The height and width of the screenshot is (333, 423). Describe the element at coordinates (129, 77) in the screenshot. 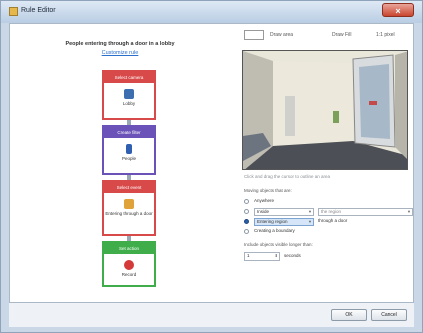

I see `block-header: Select camera` at that location.